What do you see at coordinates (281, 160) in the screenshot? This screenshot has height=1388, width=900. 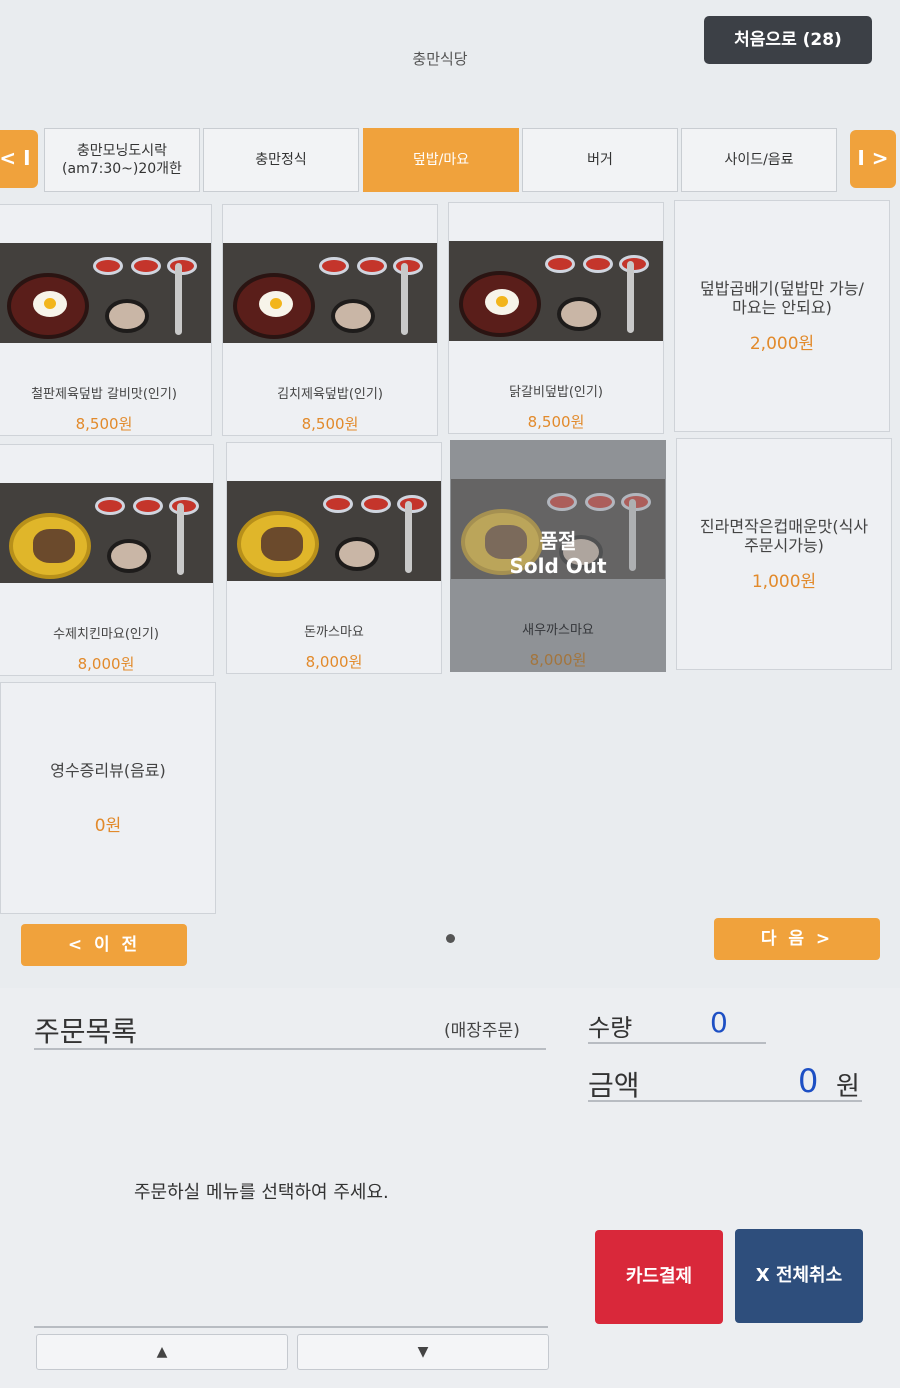 I see `tab-chungman-set: 충만정식` at bounding box center [281, 160].